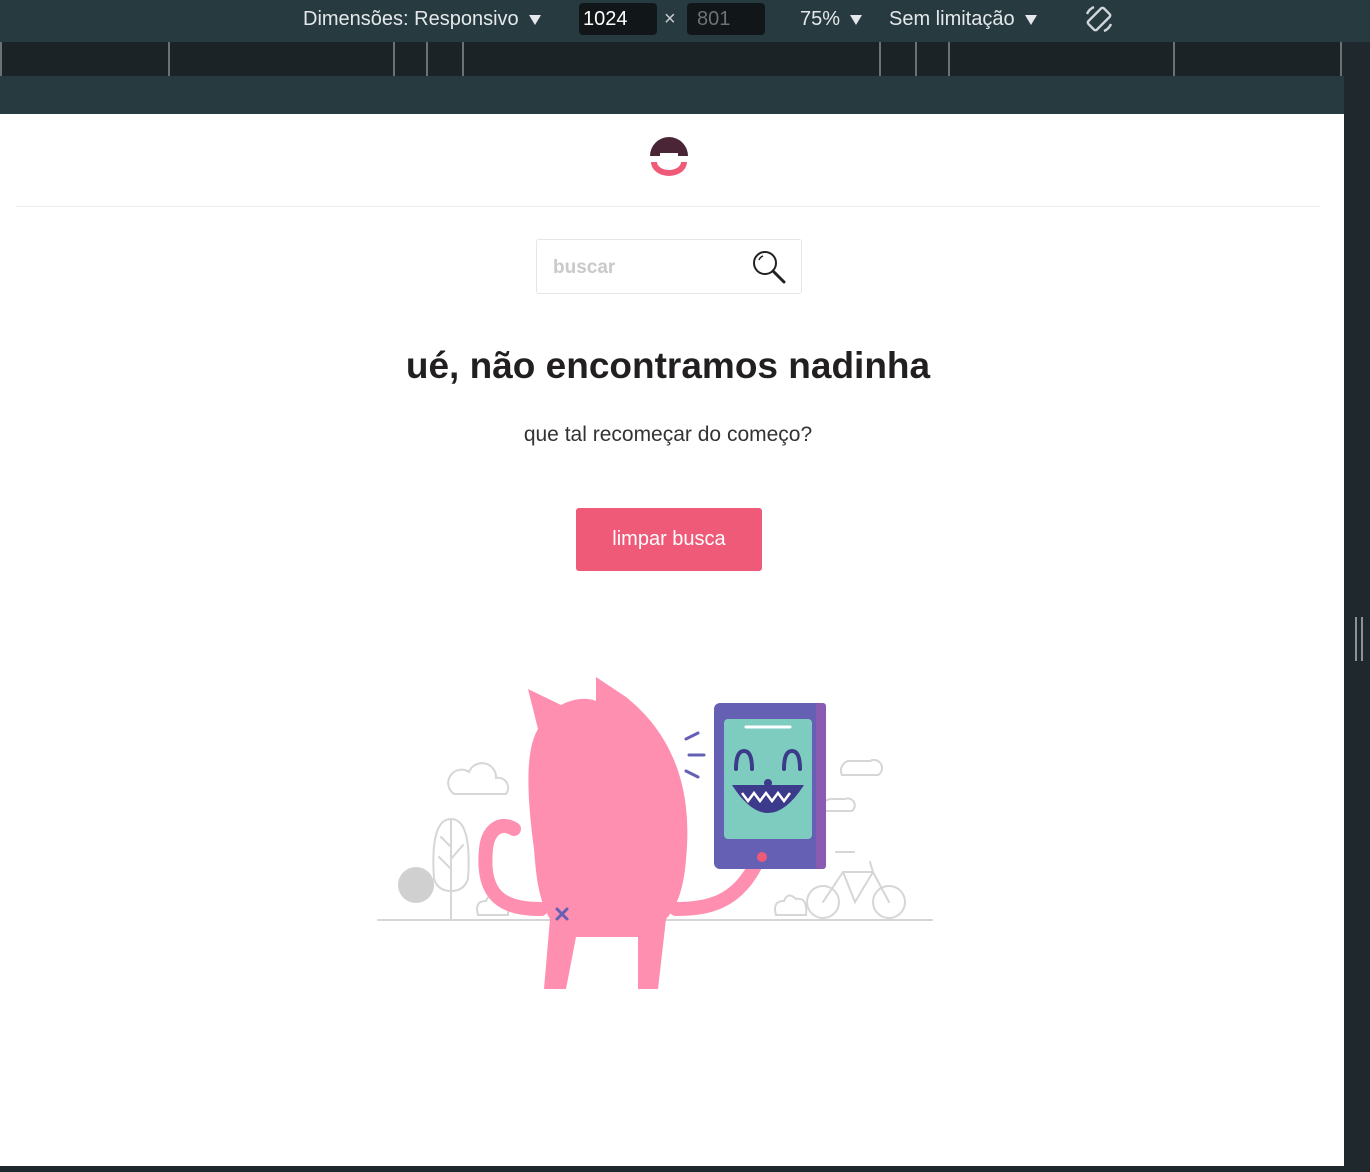 This screenshot has width=1370, height=1172. What do you see at coordinates (411, 19) in the screenshot?
I see `dimensions-label: Dimensões: Responsivo` at bounding box center [411, 19].